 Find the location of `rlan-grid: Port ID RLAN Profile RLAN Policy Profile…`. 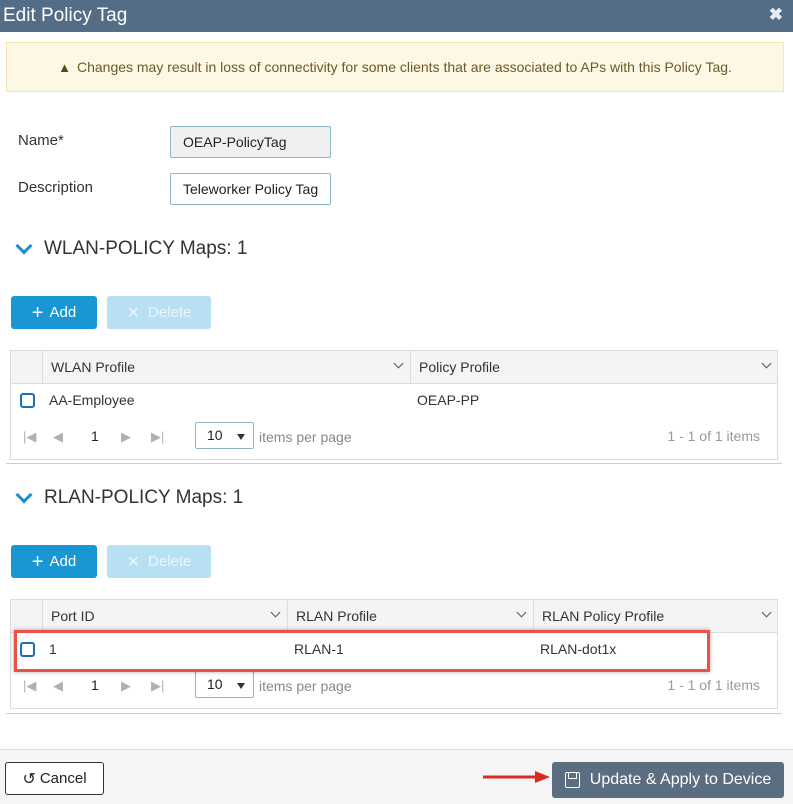

rlan-grid: Port ID RLAN Profile RLAN Policy Profile… is located at coordinates (394, 654).